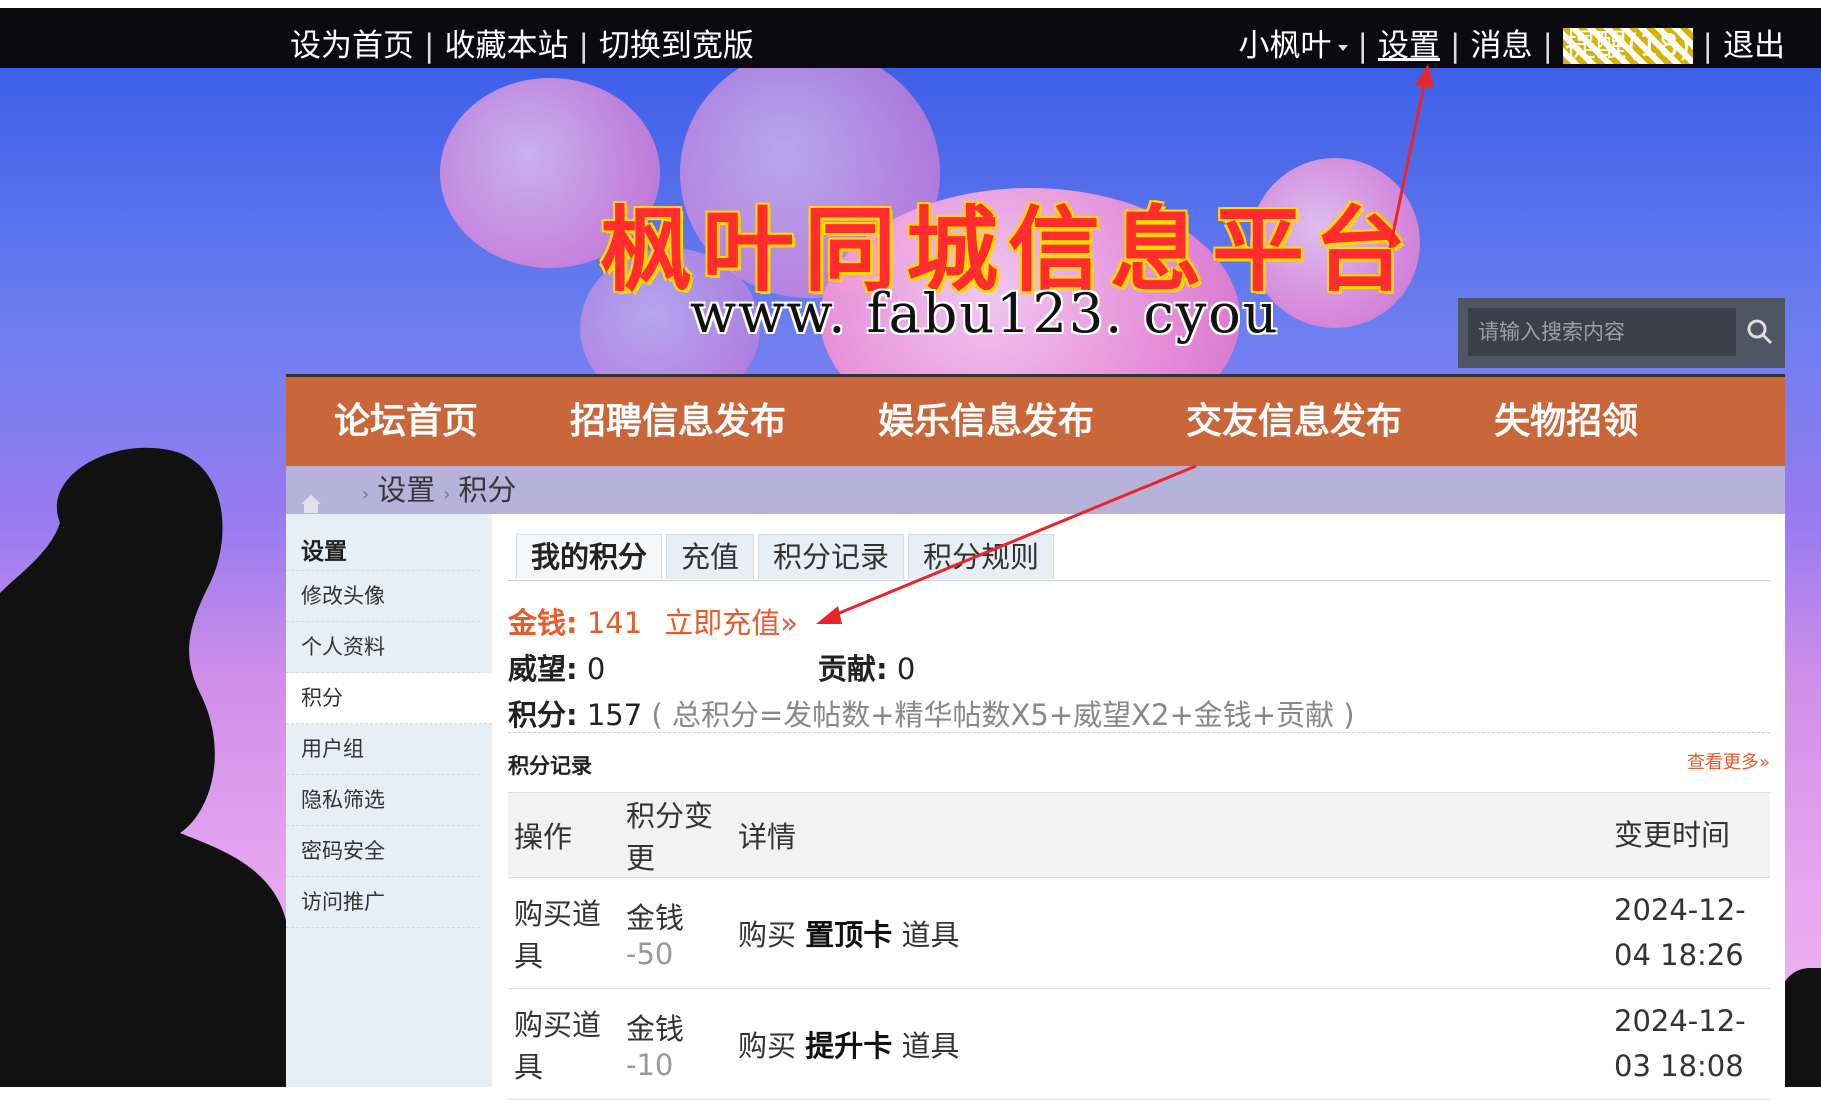 This screenshot has height=1100, width=1821. Describe the element at coordinates (1689, 1044) in the screenshot. I see `row-time: 2024-12-03 18:08` at that location.